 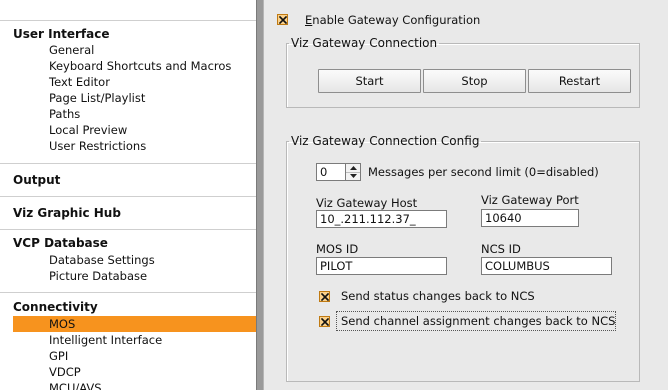 I want to click on enable-gateway-checkbox, so click(x=282, y=19).